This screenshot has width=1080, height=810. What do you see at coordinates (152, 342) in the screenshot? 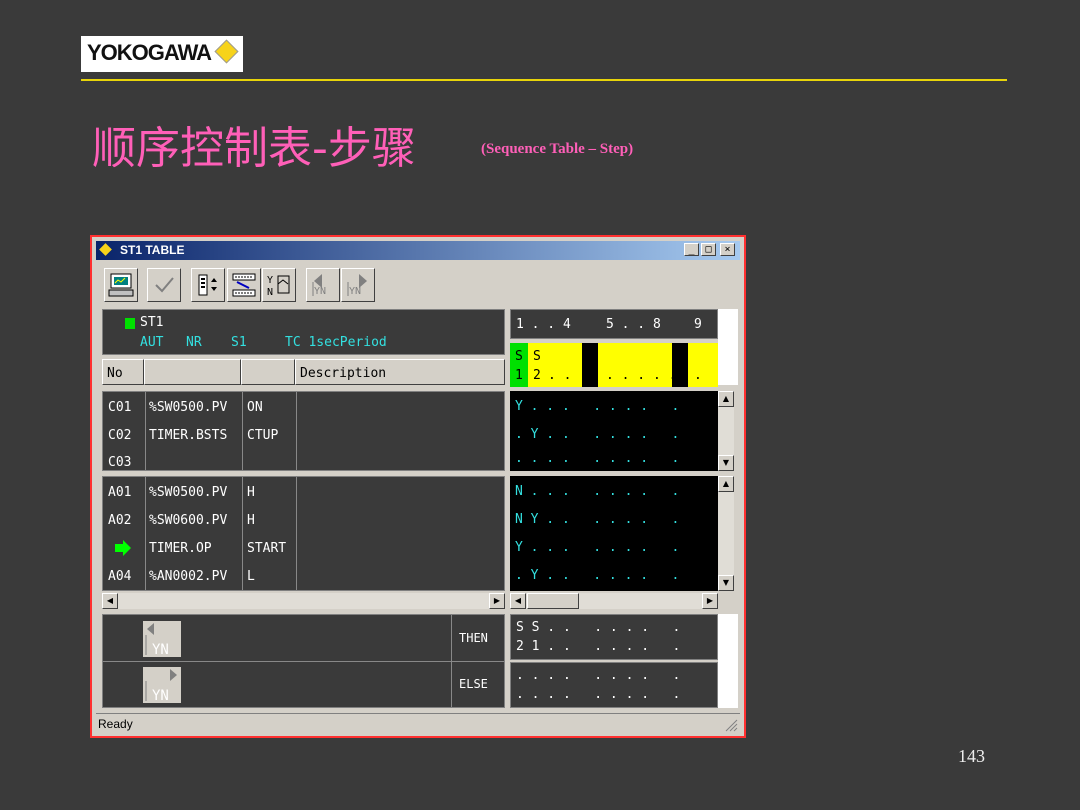
I see `mode-label: AUT` at bounding box center [152, 342].